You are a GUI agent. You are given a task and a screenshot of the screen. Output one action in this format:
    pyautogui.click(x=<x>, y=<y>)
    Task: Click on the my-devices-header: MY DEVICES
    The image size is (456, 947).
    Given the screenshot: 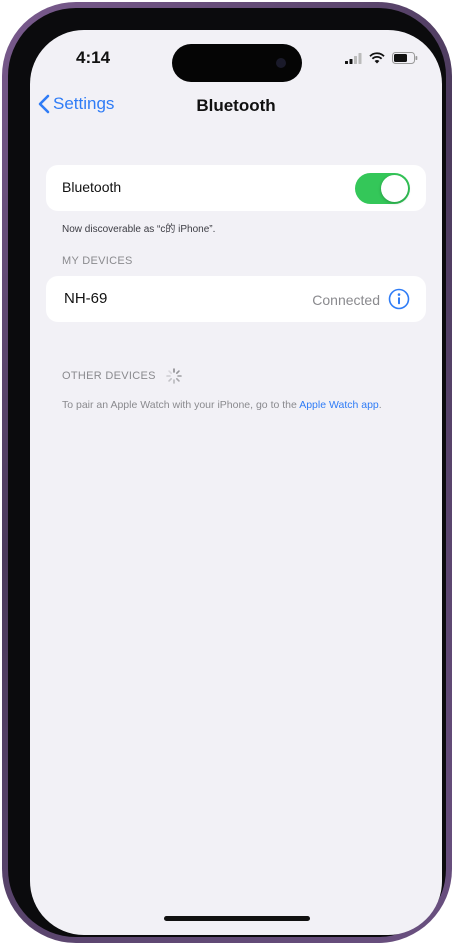 What is the action you would take?
    pyautogui.click(x=97, y=261)
    